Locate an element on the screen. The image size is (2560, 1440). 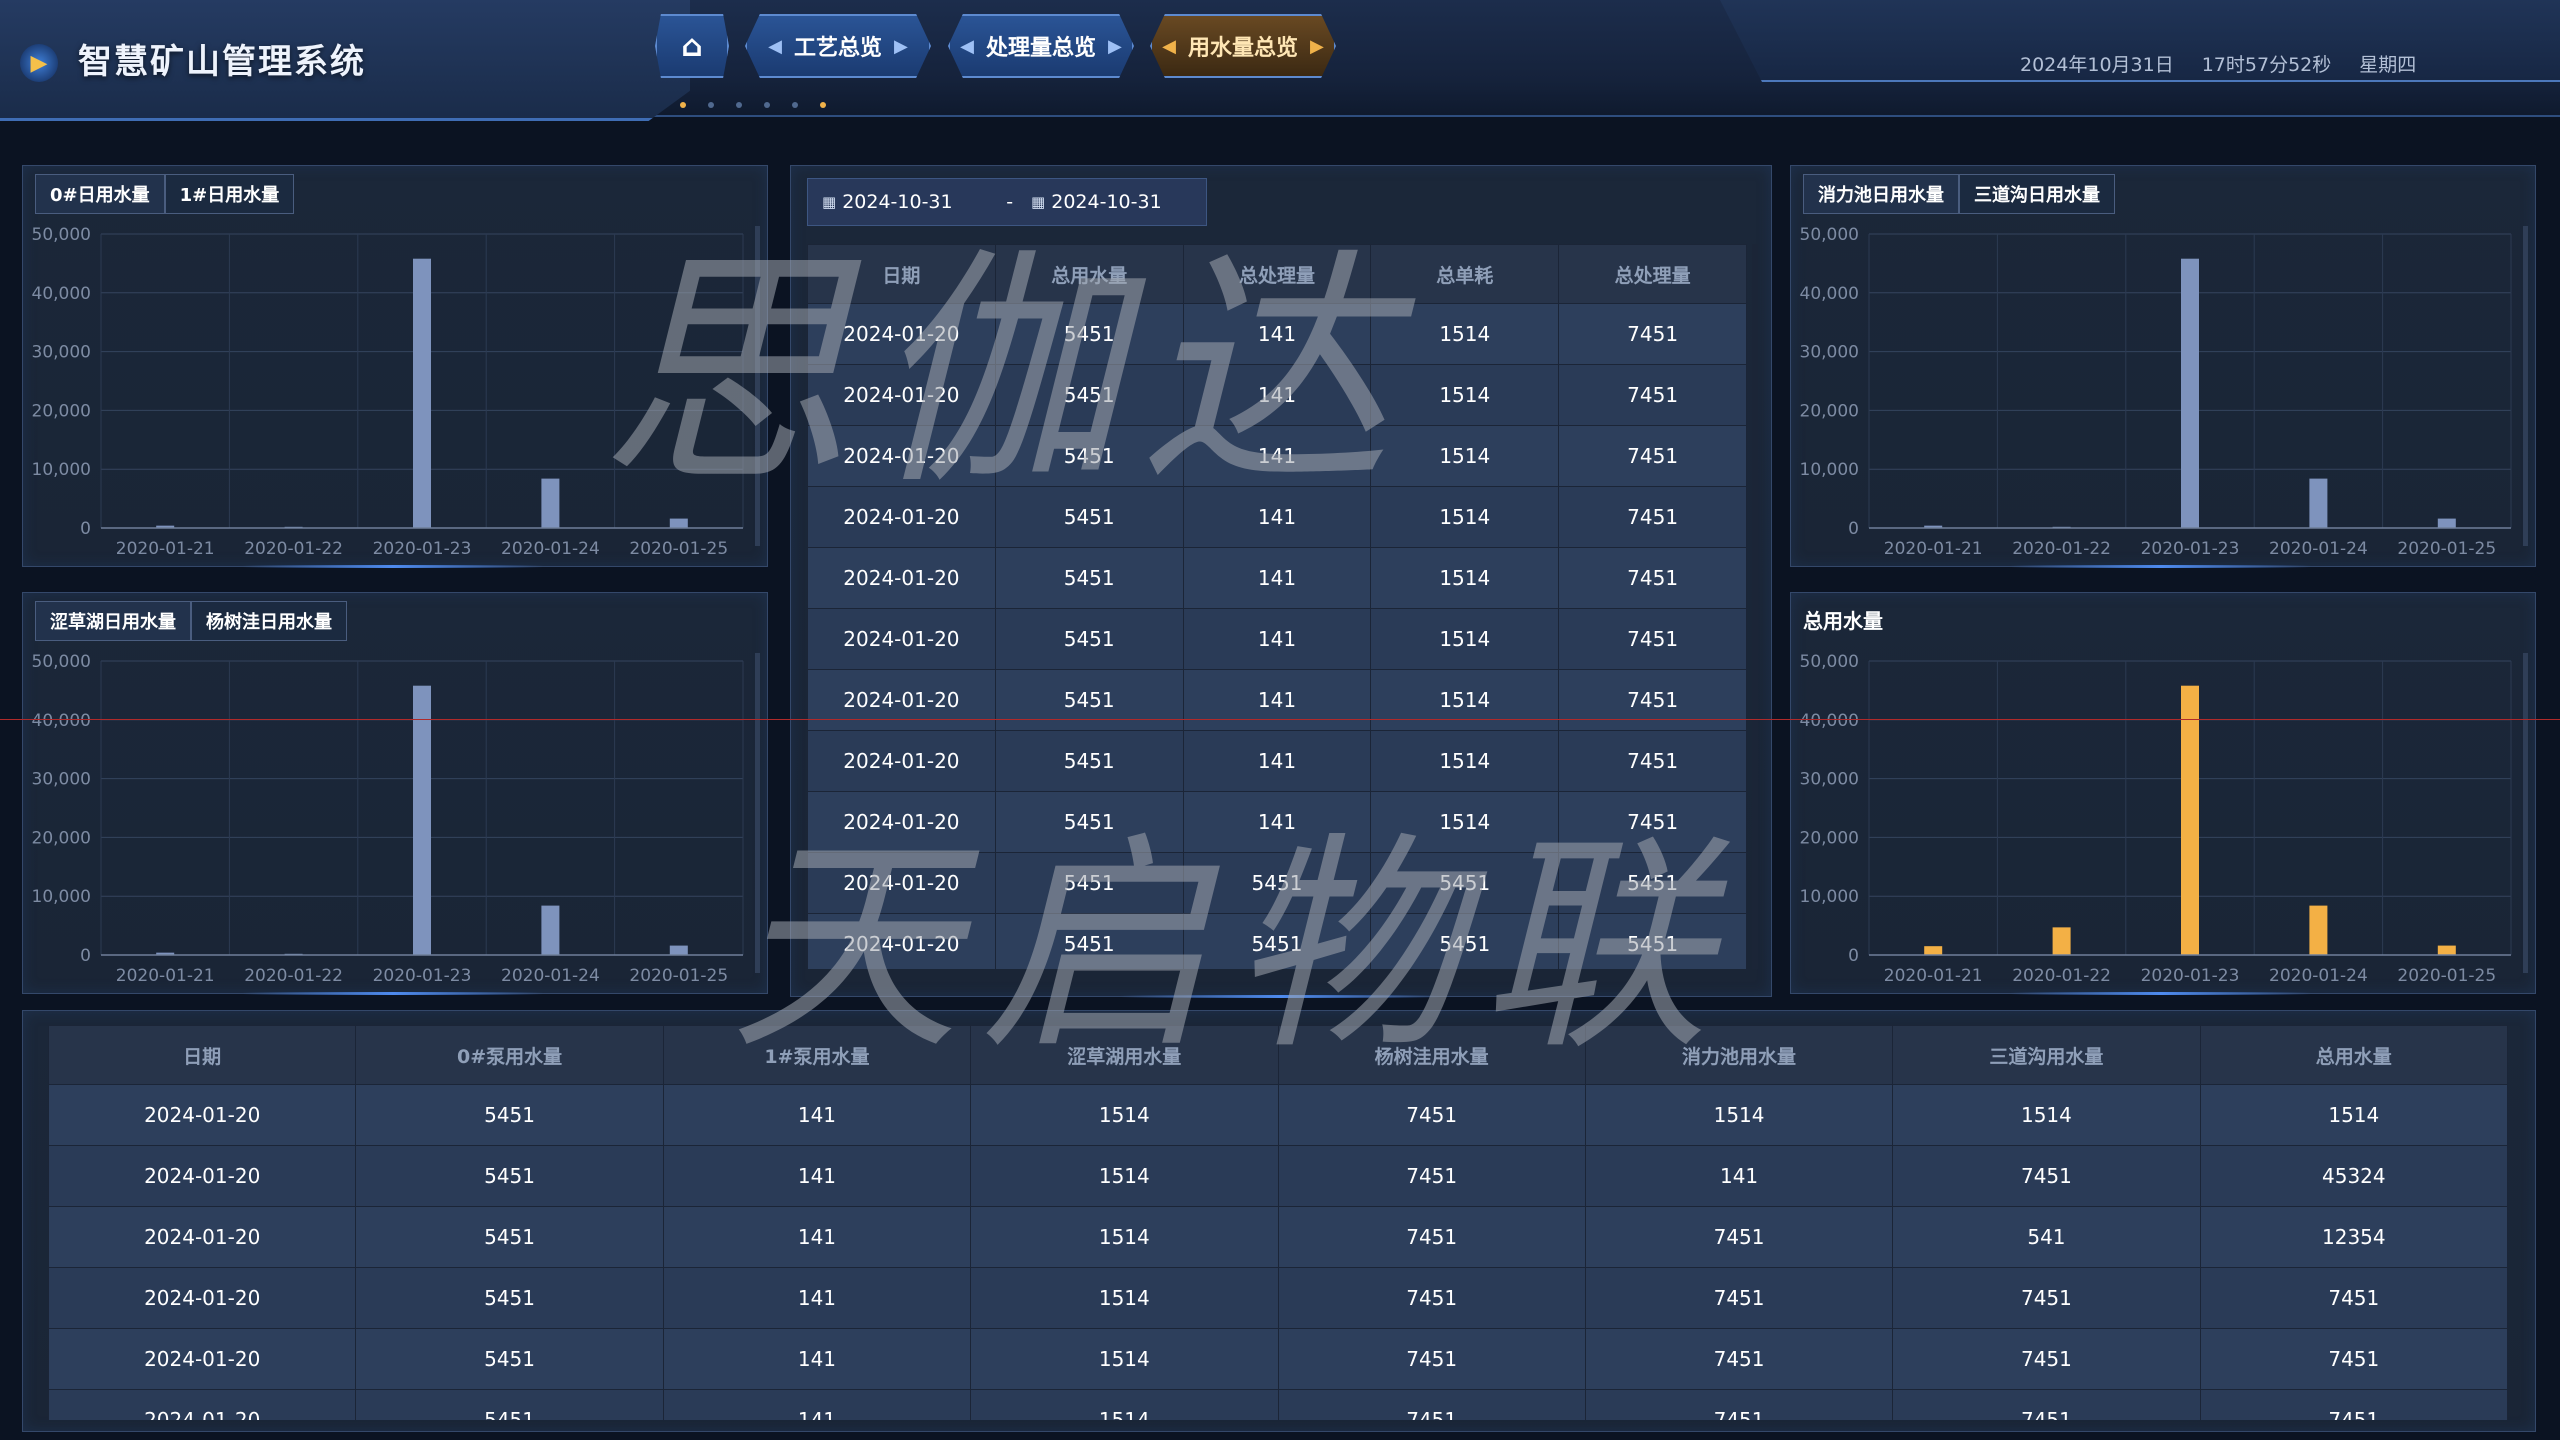
chart-scrollbar is located at coordinates (757, 386).